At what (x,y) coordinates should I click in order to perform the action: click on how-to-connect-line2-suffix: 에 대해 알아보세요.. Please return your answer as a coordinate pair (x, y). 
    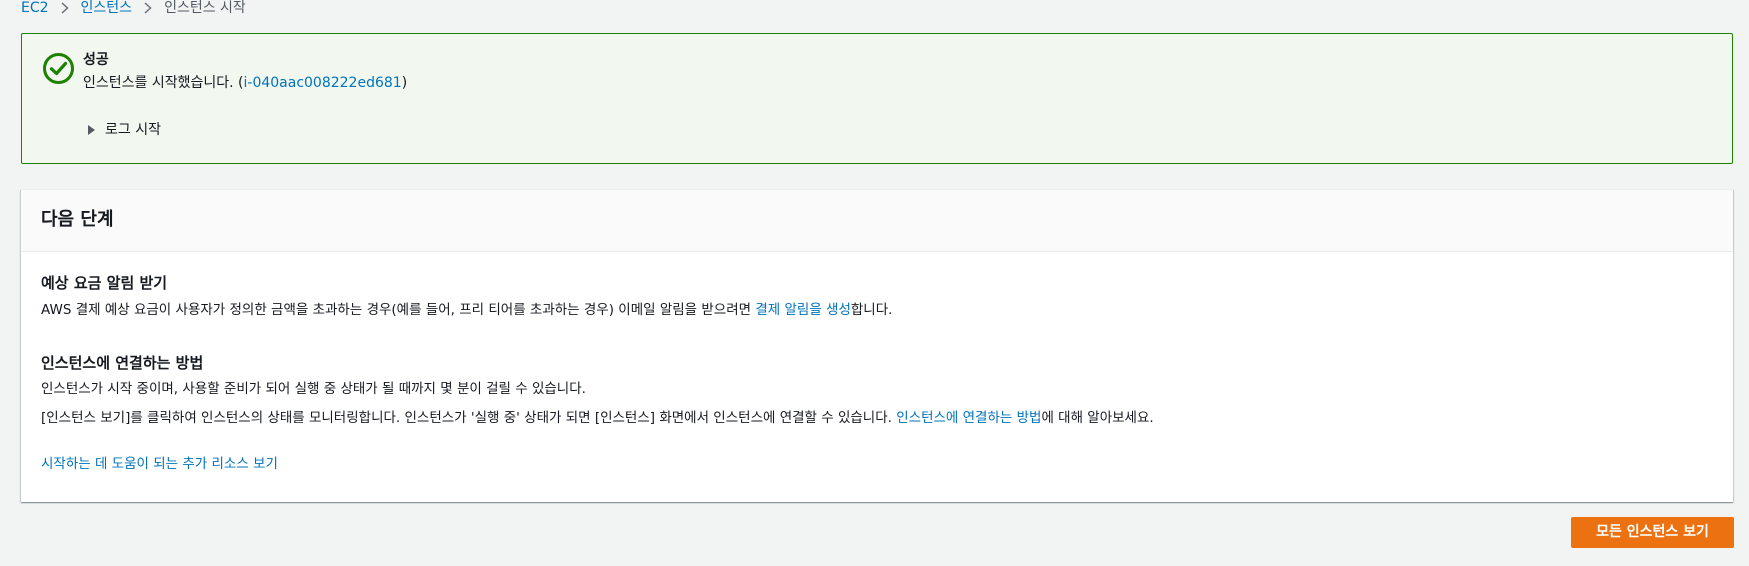
    Looking at the image, I should click on (1097, 418).